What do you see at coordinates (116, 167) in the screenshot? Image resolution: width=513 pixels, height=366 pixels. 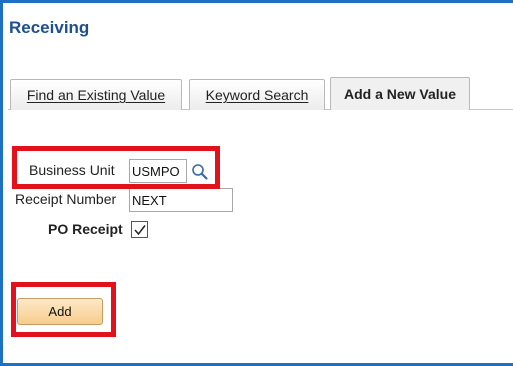 I see `business-unit-highlight` at bounding box center [116, 167].